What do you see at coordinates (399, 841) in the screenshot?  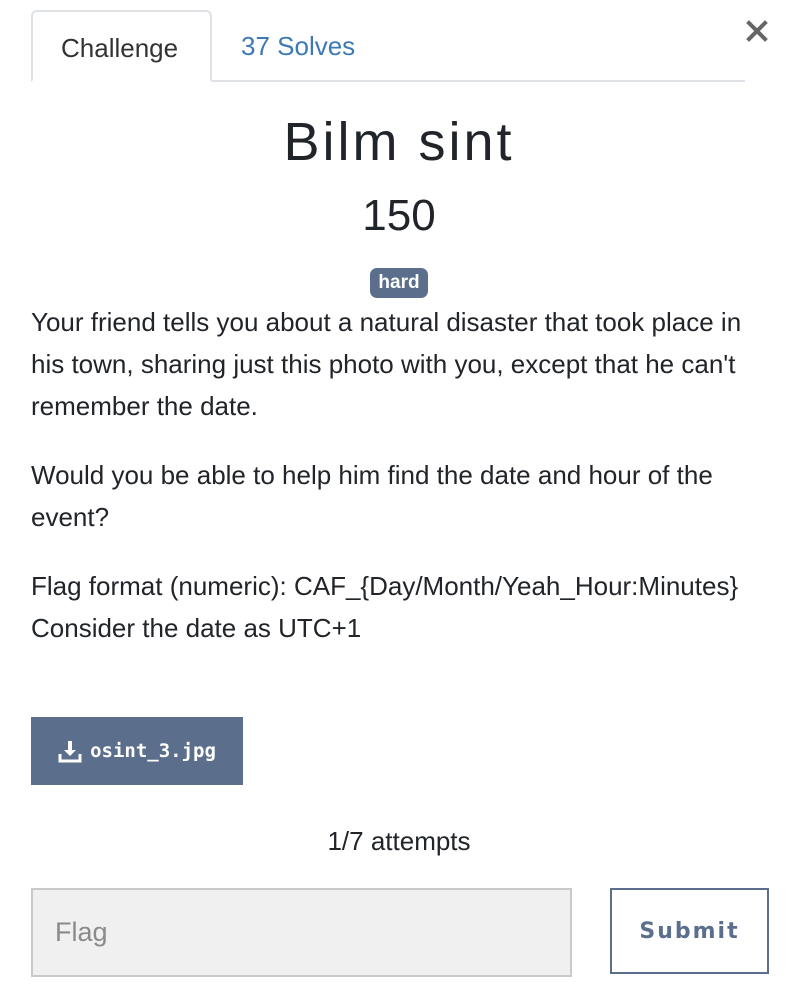 I see `attempts-counter: 1/7 attempts` at bounding box center [399, 841].